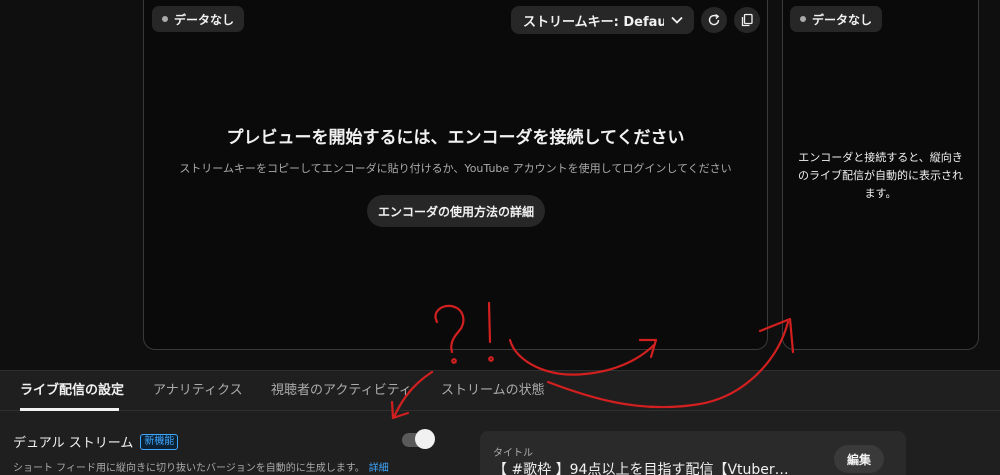  I want to click on copy-icon, so click(747, 20).